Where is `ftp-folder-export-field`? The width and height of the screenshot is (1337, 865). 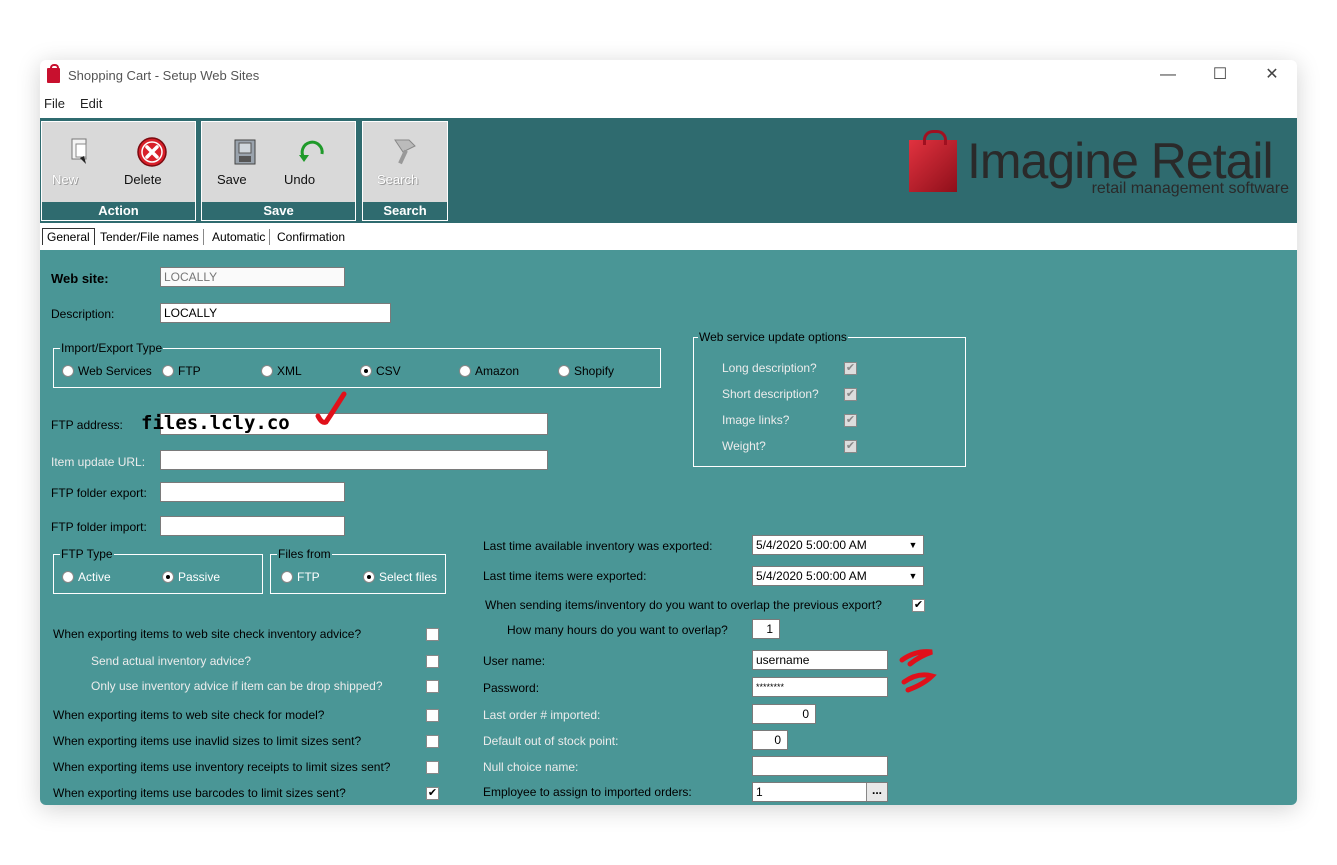
ftp-folder-export-field is located at coordinates (252, 492).